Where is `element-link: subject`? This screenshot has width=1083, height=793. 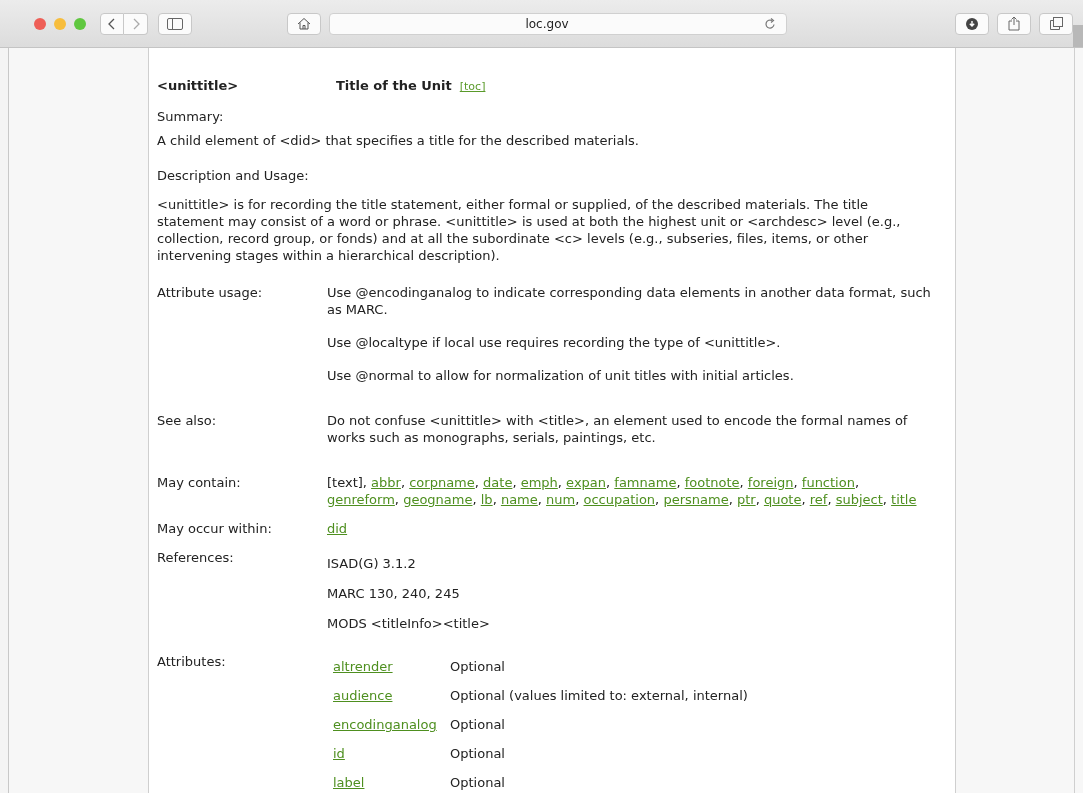
element-link: subject is located at coordinates (859, 499).